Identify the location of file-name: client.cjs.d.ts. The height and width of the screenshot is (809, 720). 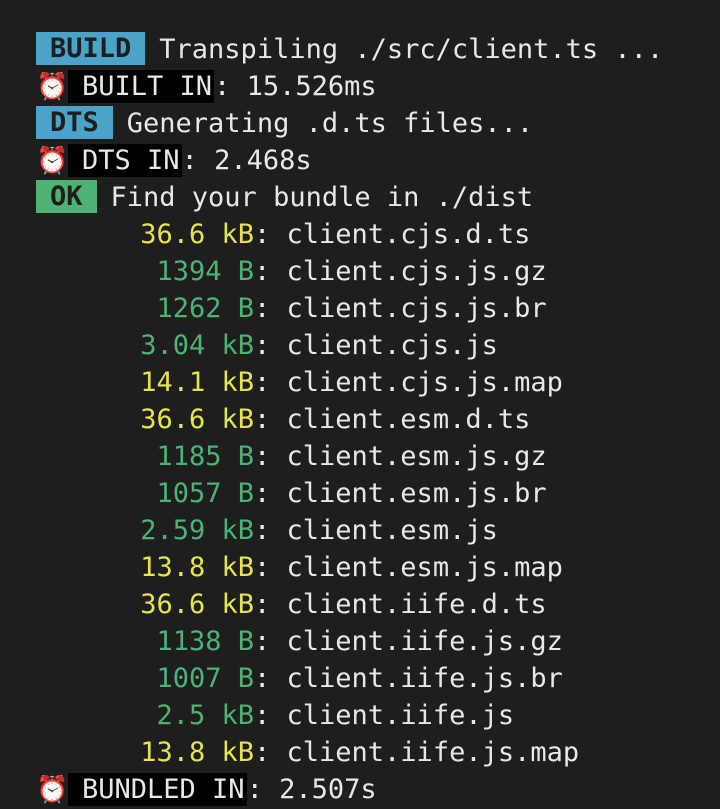
(408, 234).